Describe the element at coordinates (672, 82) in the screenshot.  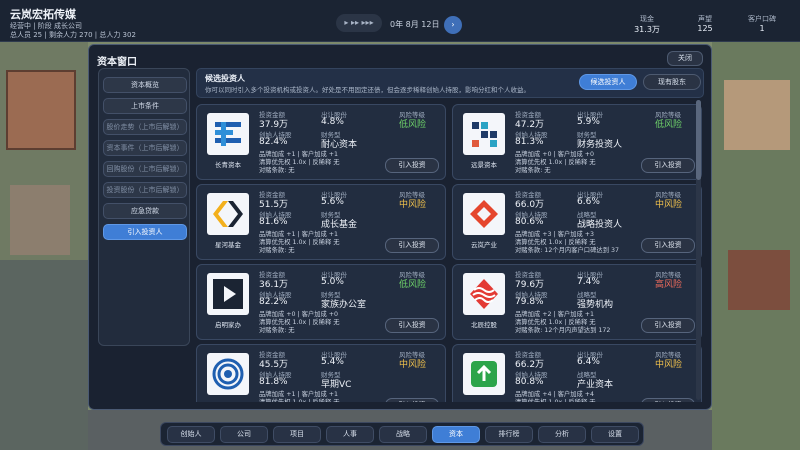
I see `tab-shareholders: 现有股东` at that location.